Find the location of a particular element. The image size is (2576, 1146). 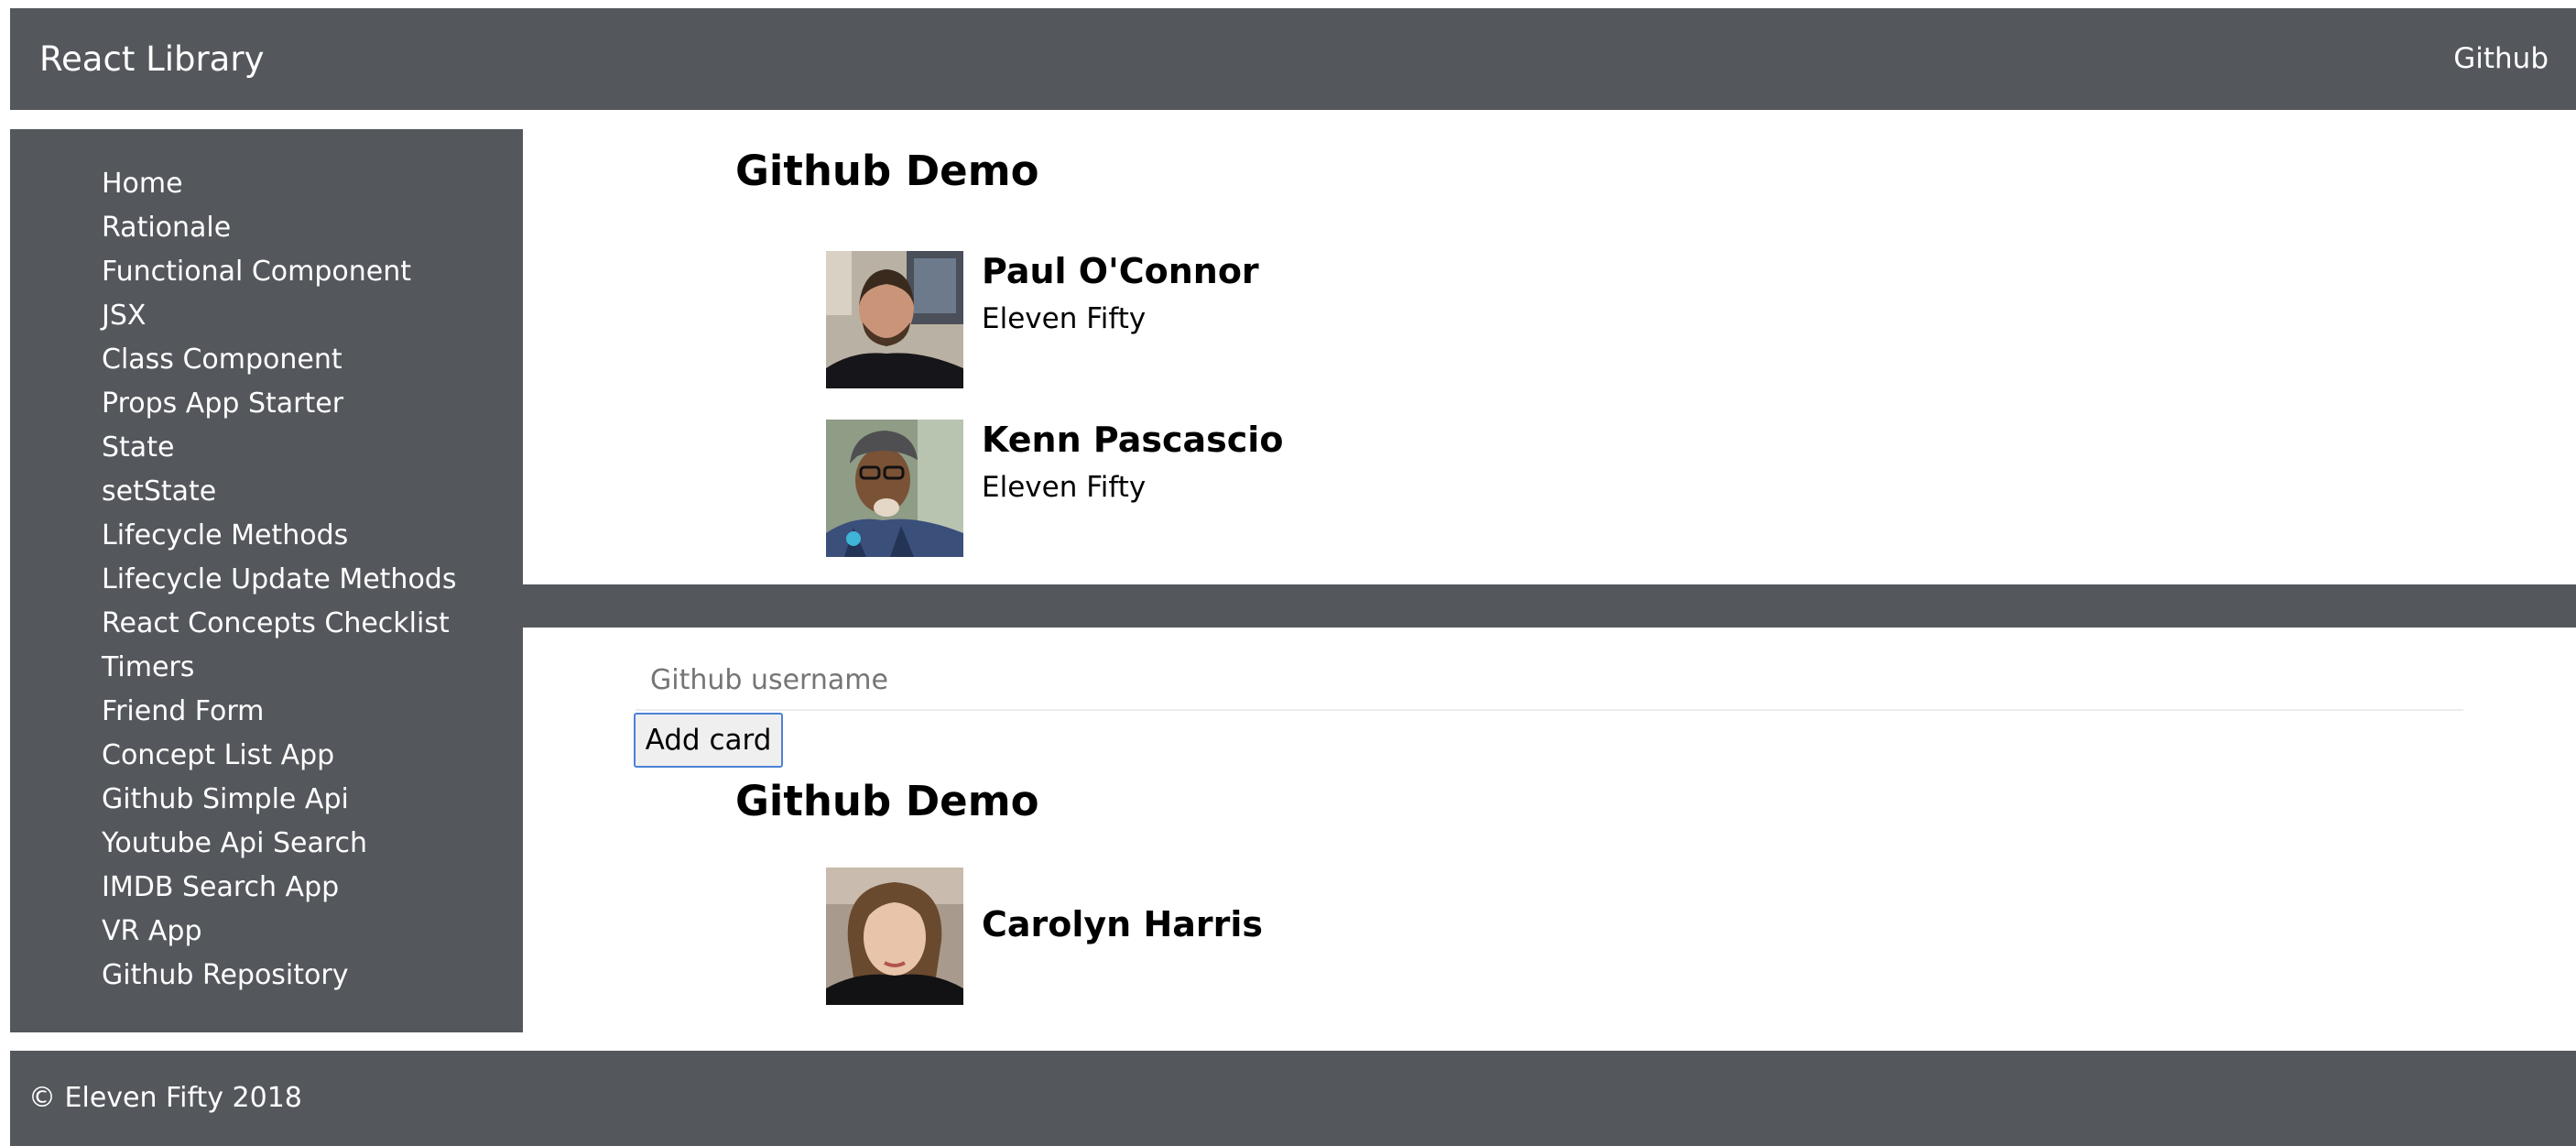

top-navbar: React Library Github is located at coordinates (1293, 59).